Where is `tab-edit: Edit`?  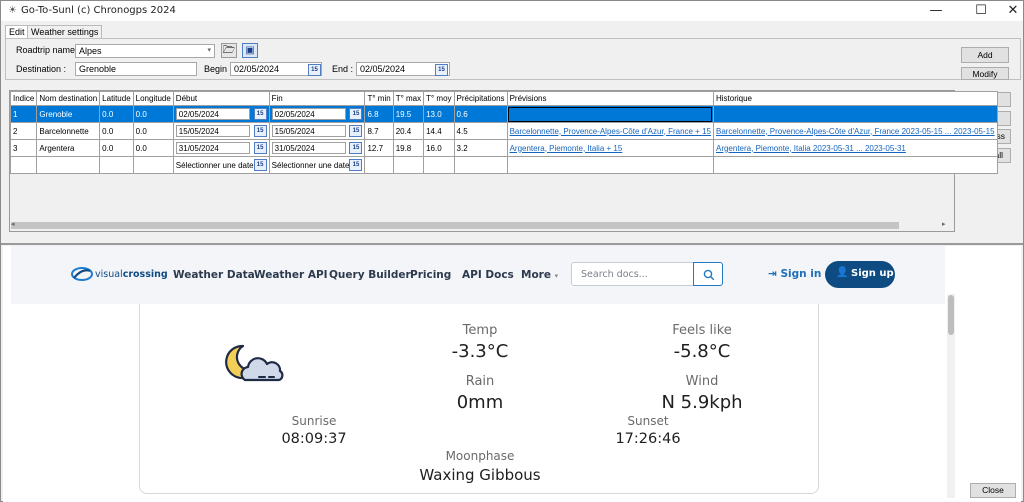 tab-edit: Edit is located at coordinates (17, 32).